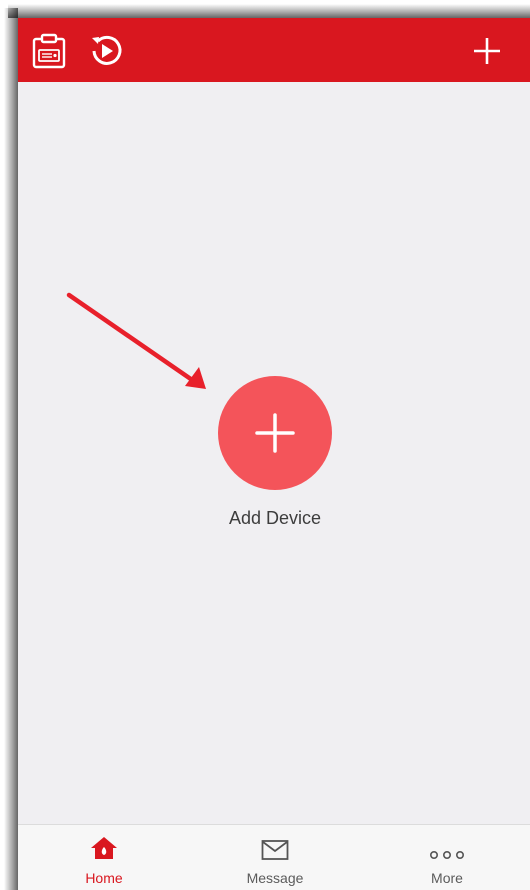 This screenshot has height=890, width=530. I want to click on plus-icon, so click(275, 433).